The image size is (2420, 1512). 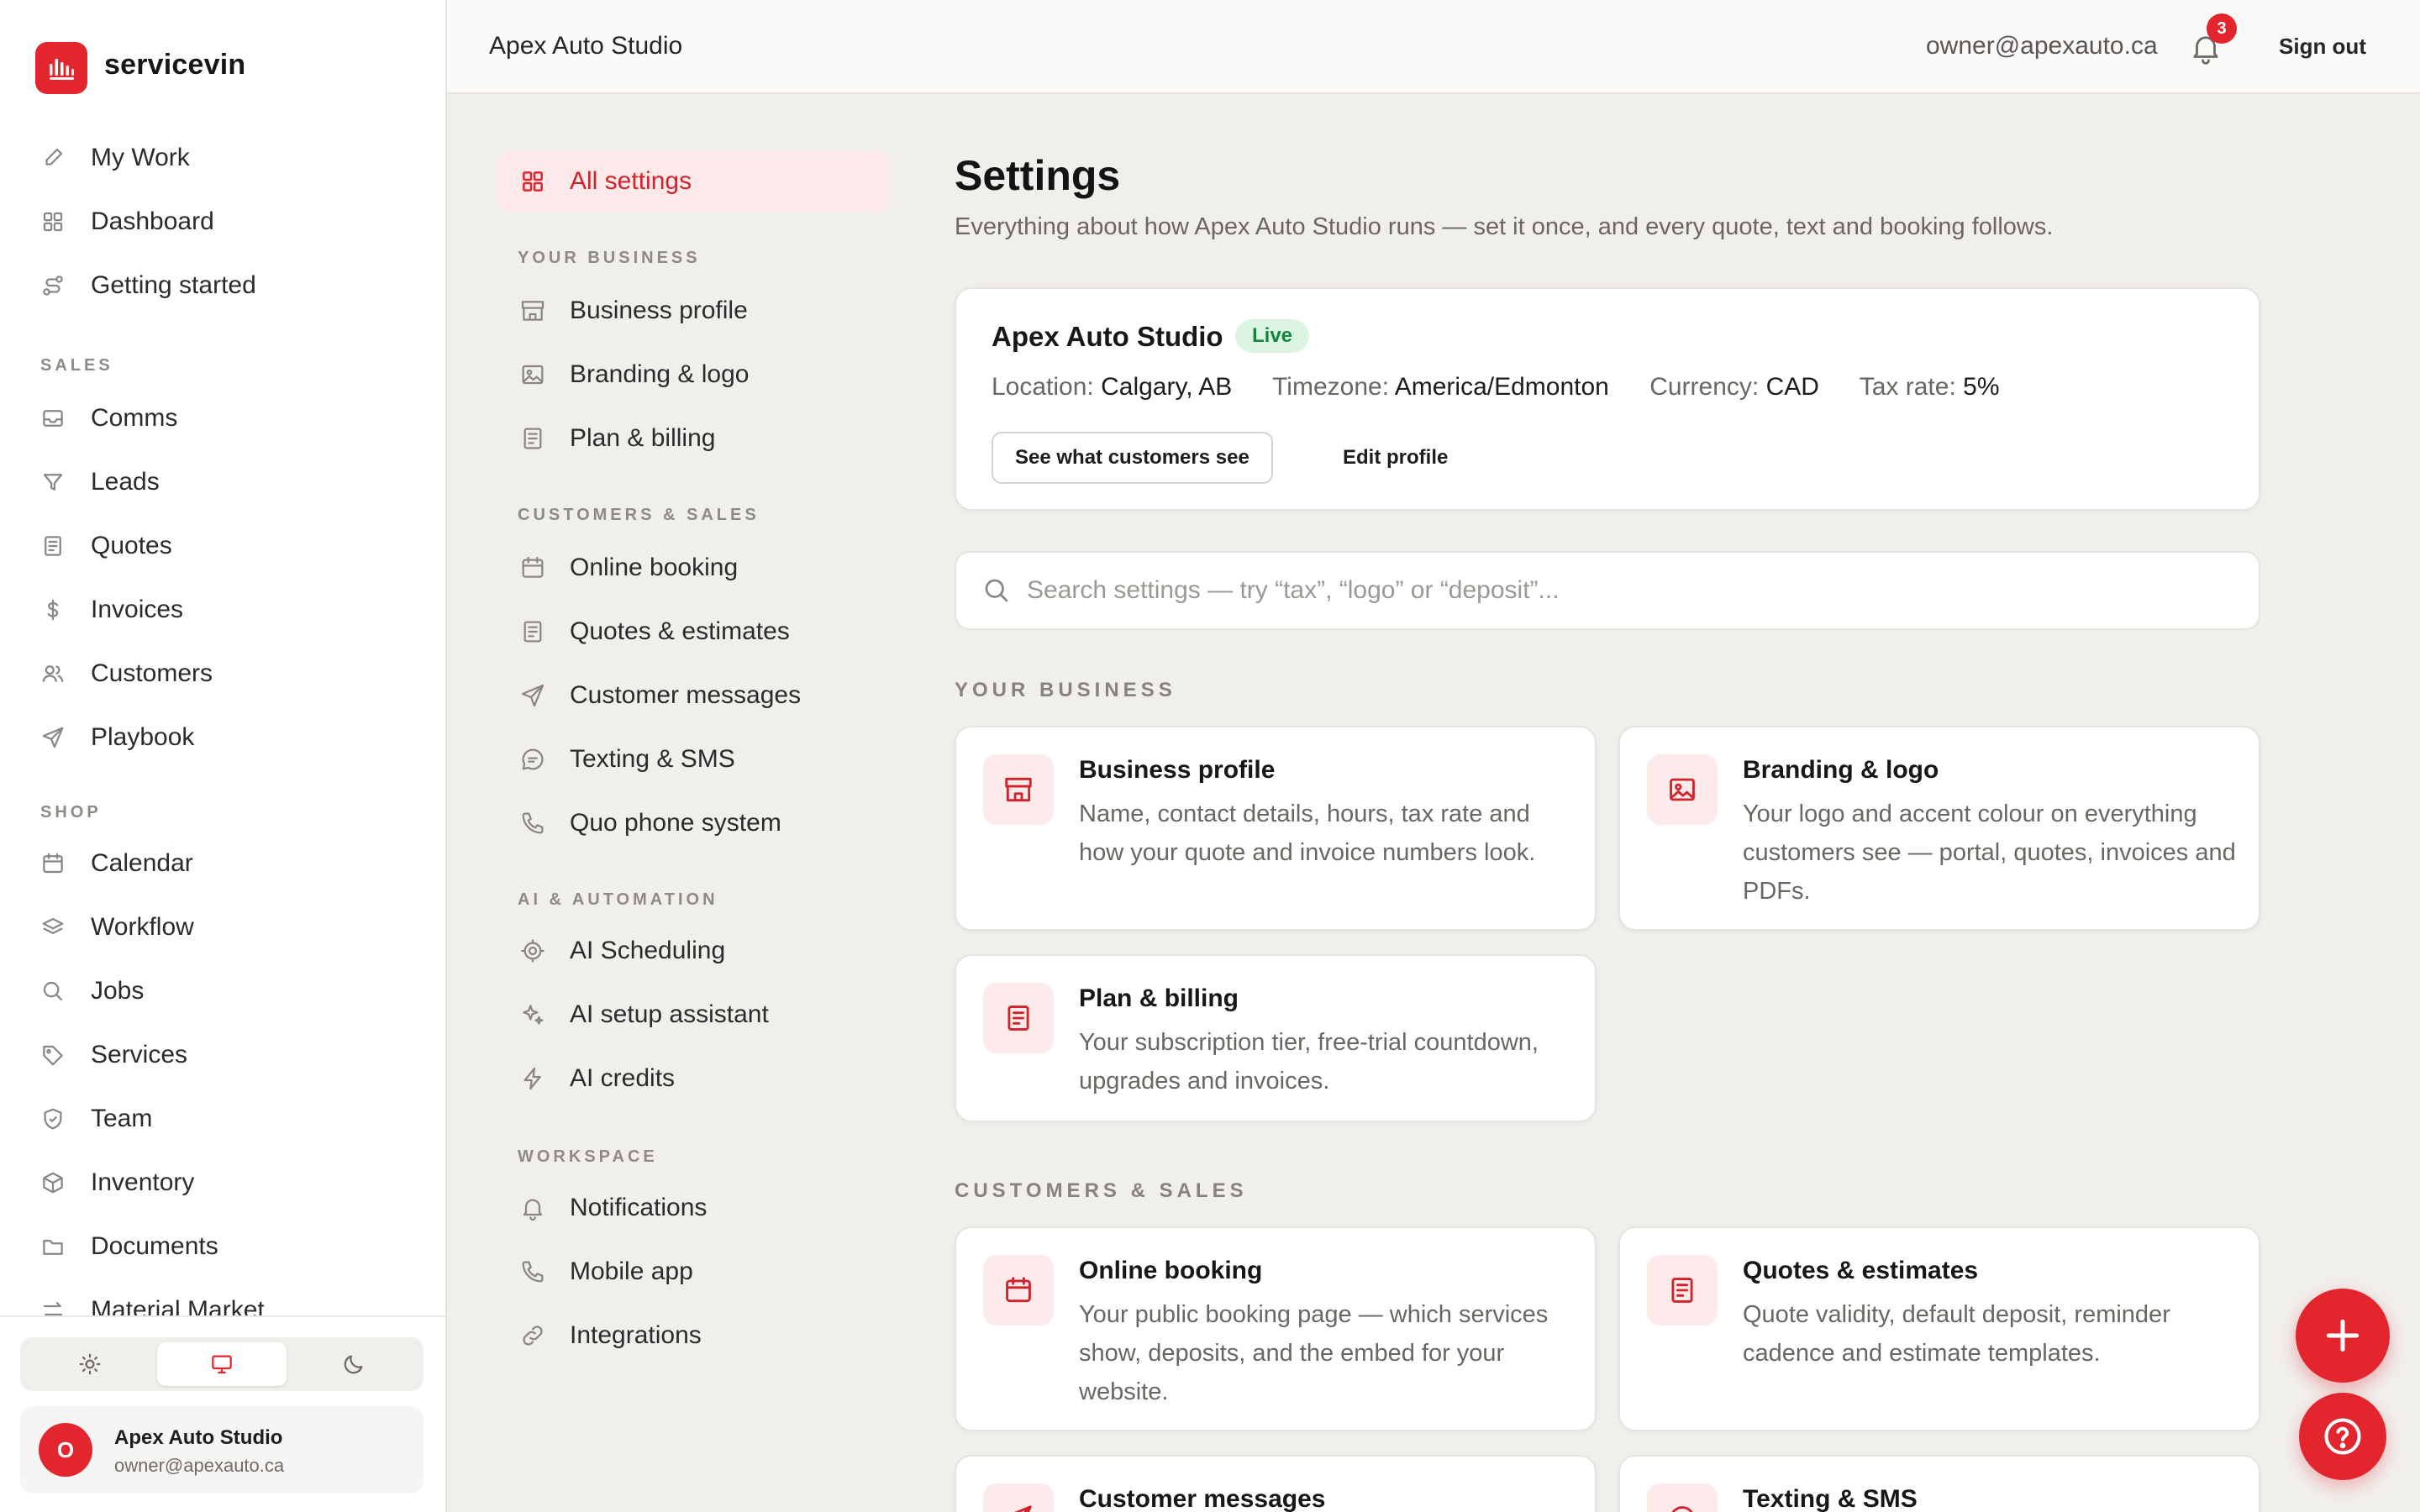 What do you see at coordinates (224, 863) in the screenshot?
I see `sidebar-item-calendar: Calendar` at bounding box center [224, 863].